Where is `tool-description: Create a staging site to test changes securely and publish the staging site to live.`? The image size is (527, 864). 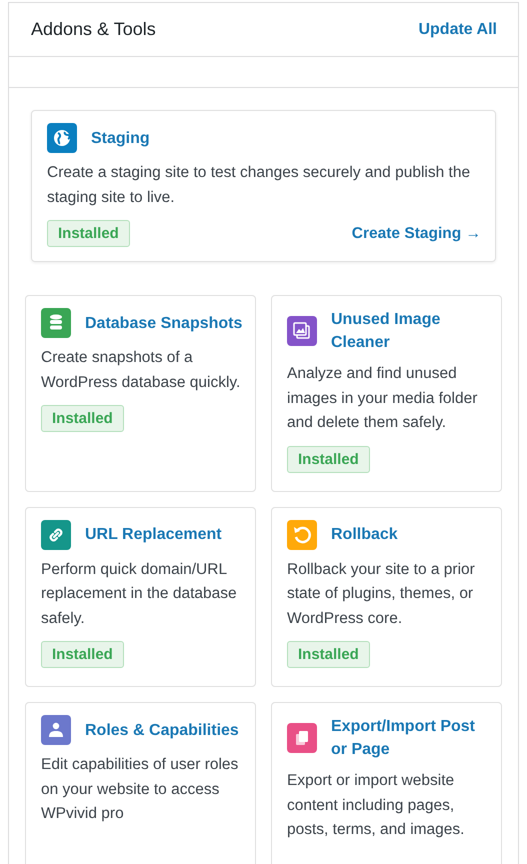
tool-description: Create a staging site to test changes securely and publish the staging site to live. is located at coordinates (259, 185).